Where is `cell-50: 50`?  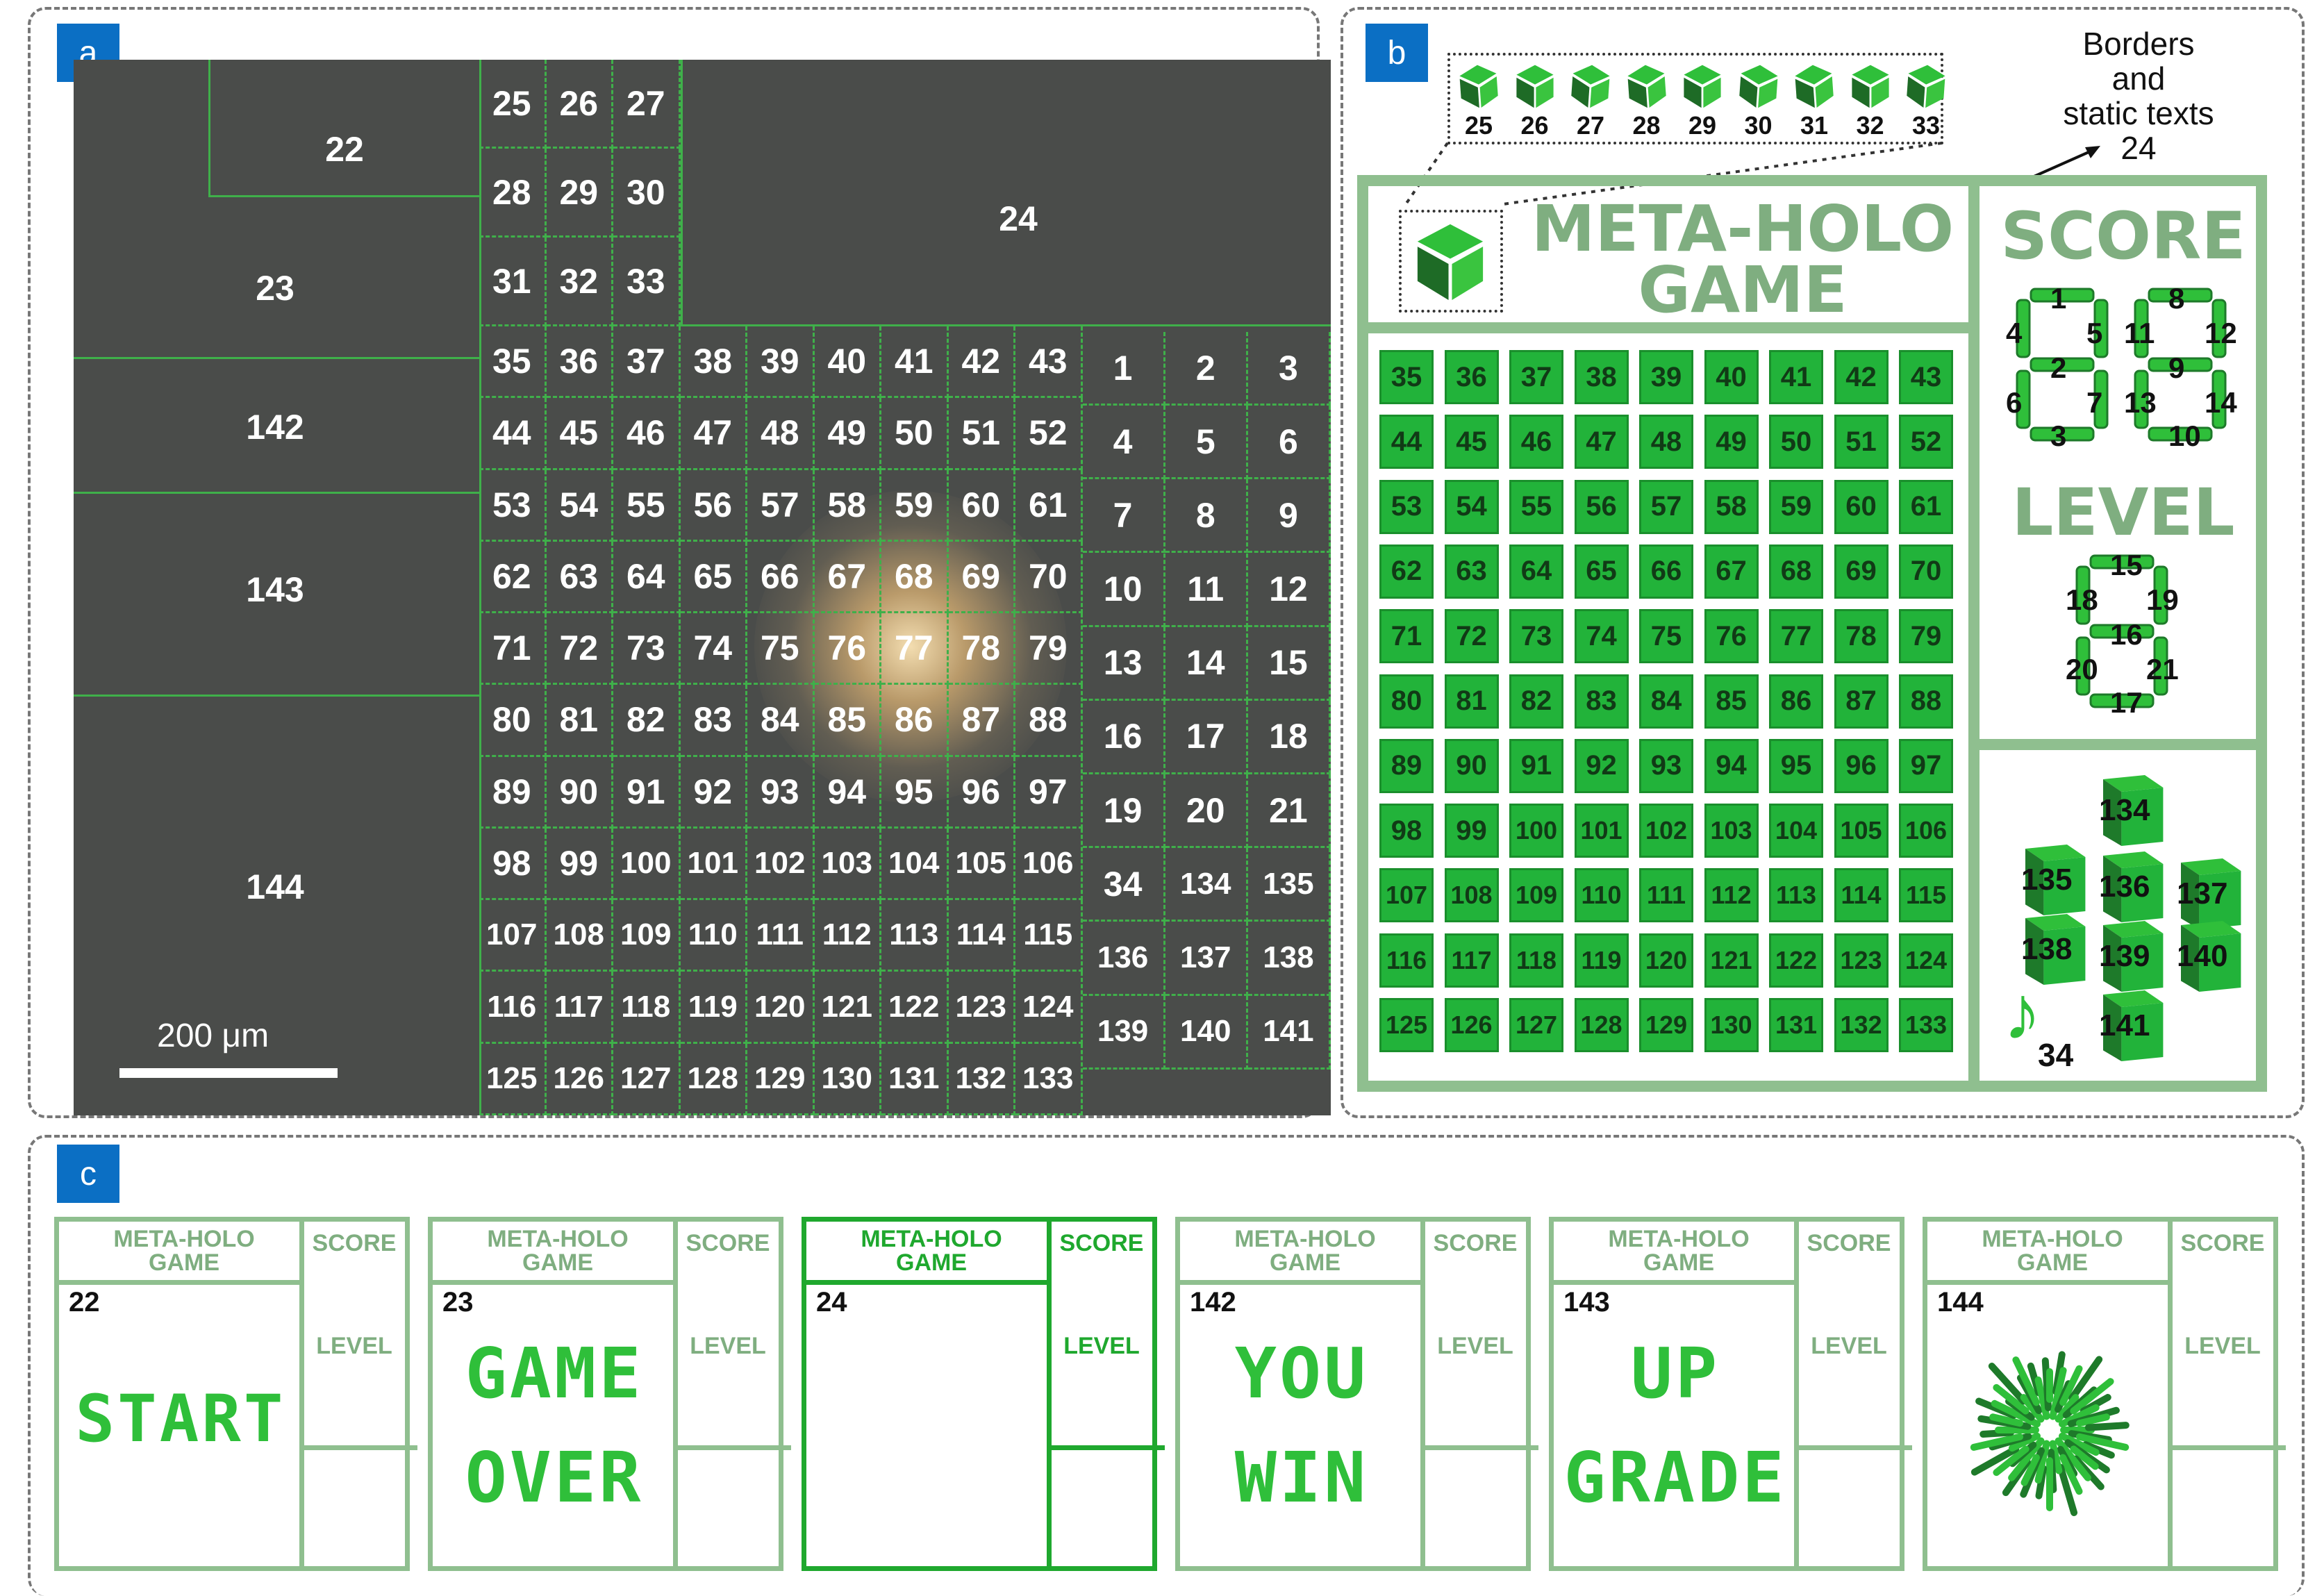
cell-50: 50 is located at coordinates (915, 434).